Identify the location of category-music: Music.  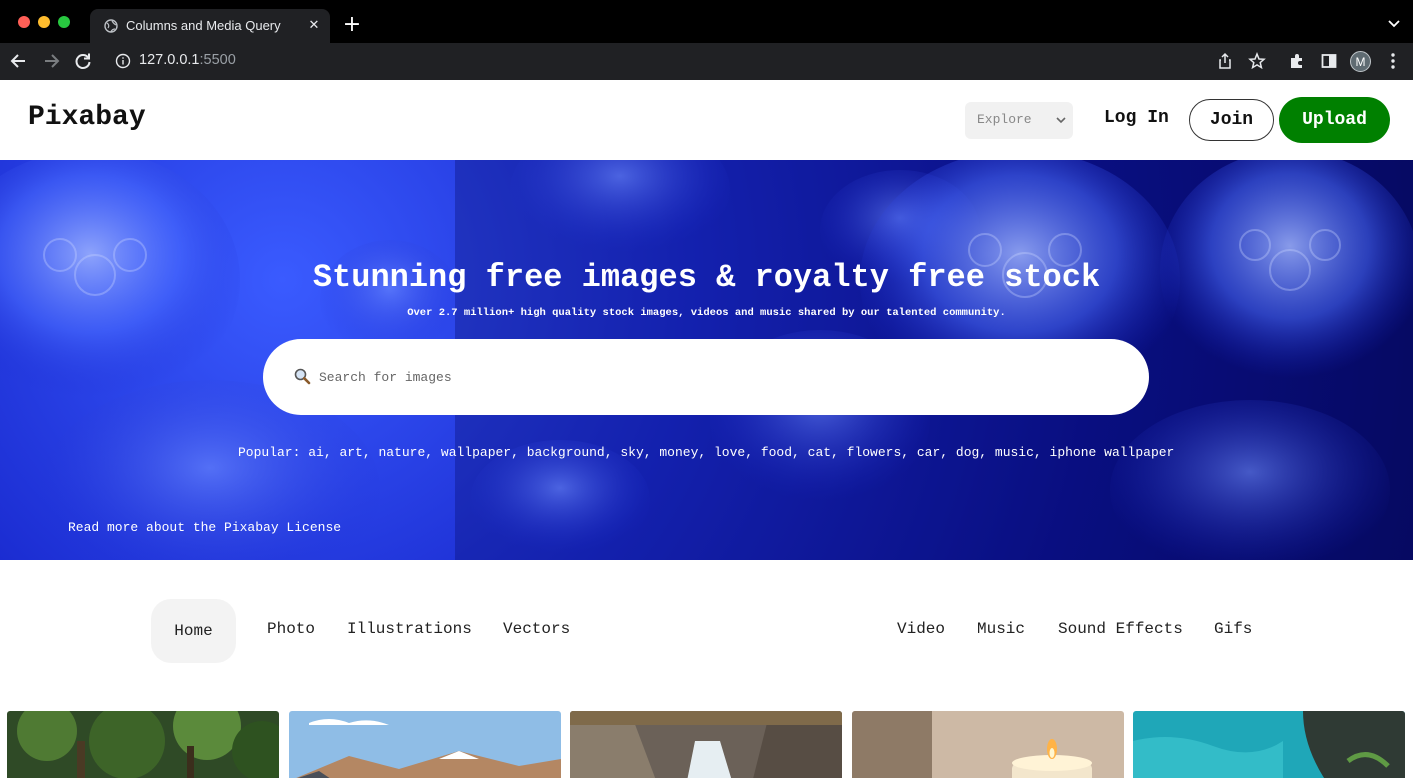
(1001, 629).